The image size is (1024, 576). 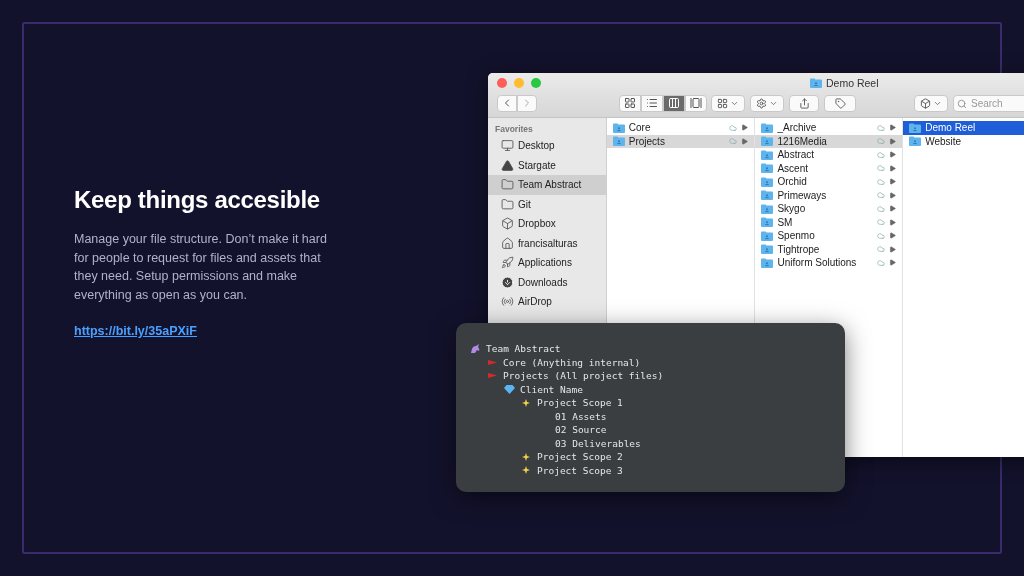 I want to click on folder-row: Projects, so click(x=680, y=141).